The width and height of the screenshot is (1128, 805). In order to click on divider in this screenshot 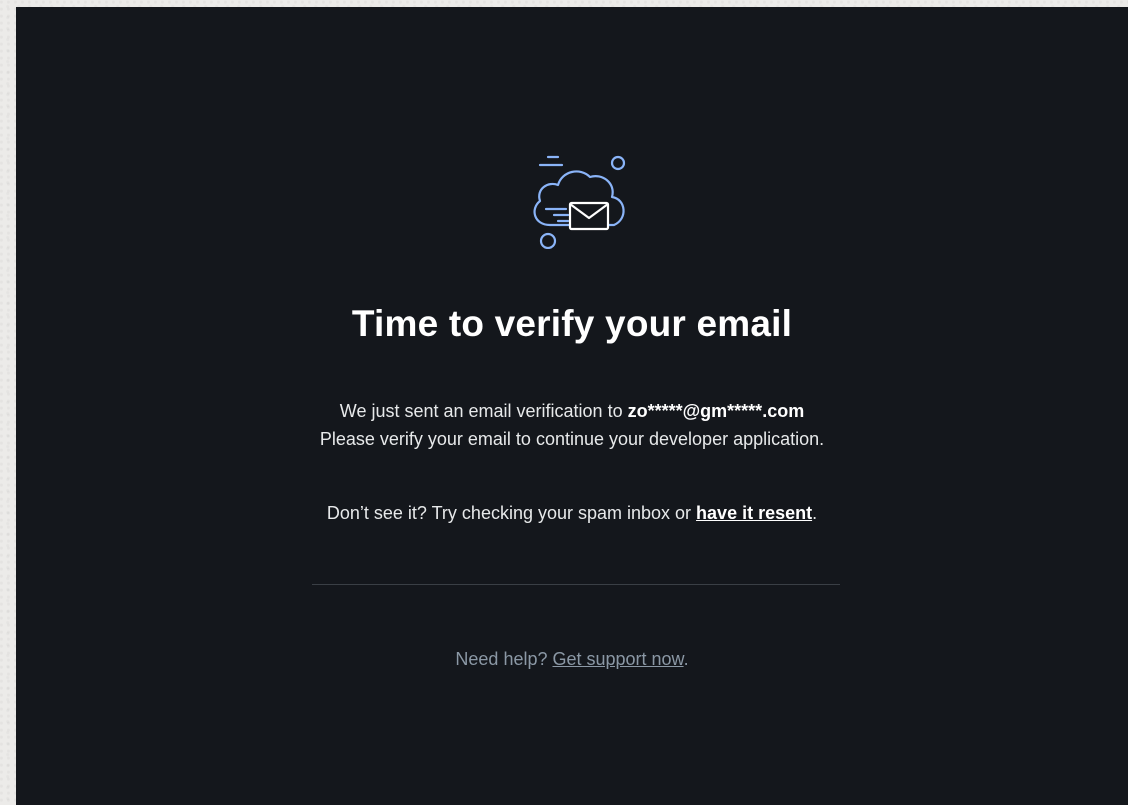, I will do `click(576, 584)`.